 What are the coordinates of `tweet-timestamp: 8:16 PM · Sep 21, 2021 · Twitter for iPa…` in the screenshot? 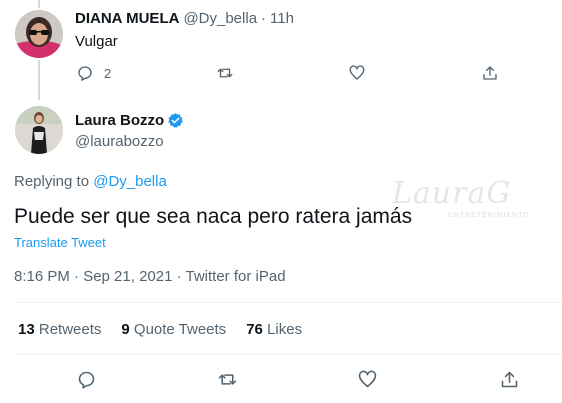 It's located at (150, 276).